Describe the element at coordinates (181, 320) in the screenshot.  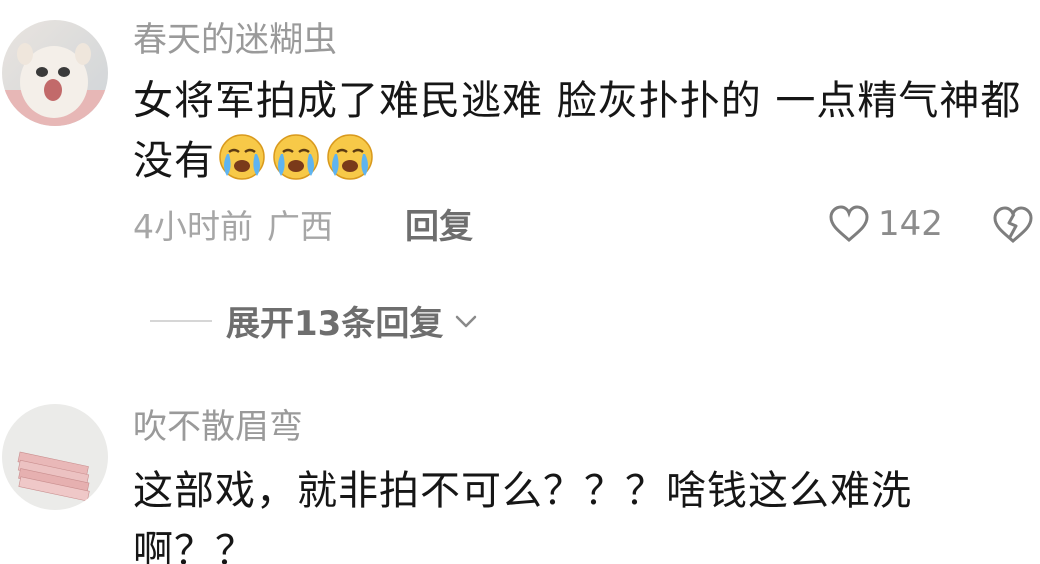
I see `divider-line` at that location.